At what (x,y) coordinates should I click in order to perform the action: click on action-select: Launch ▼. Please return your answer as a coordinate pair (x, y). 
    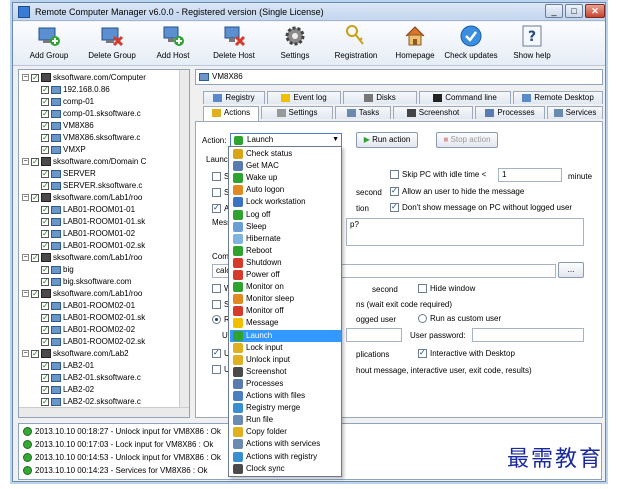
    Looking at the image, I should click on (286, 140).